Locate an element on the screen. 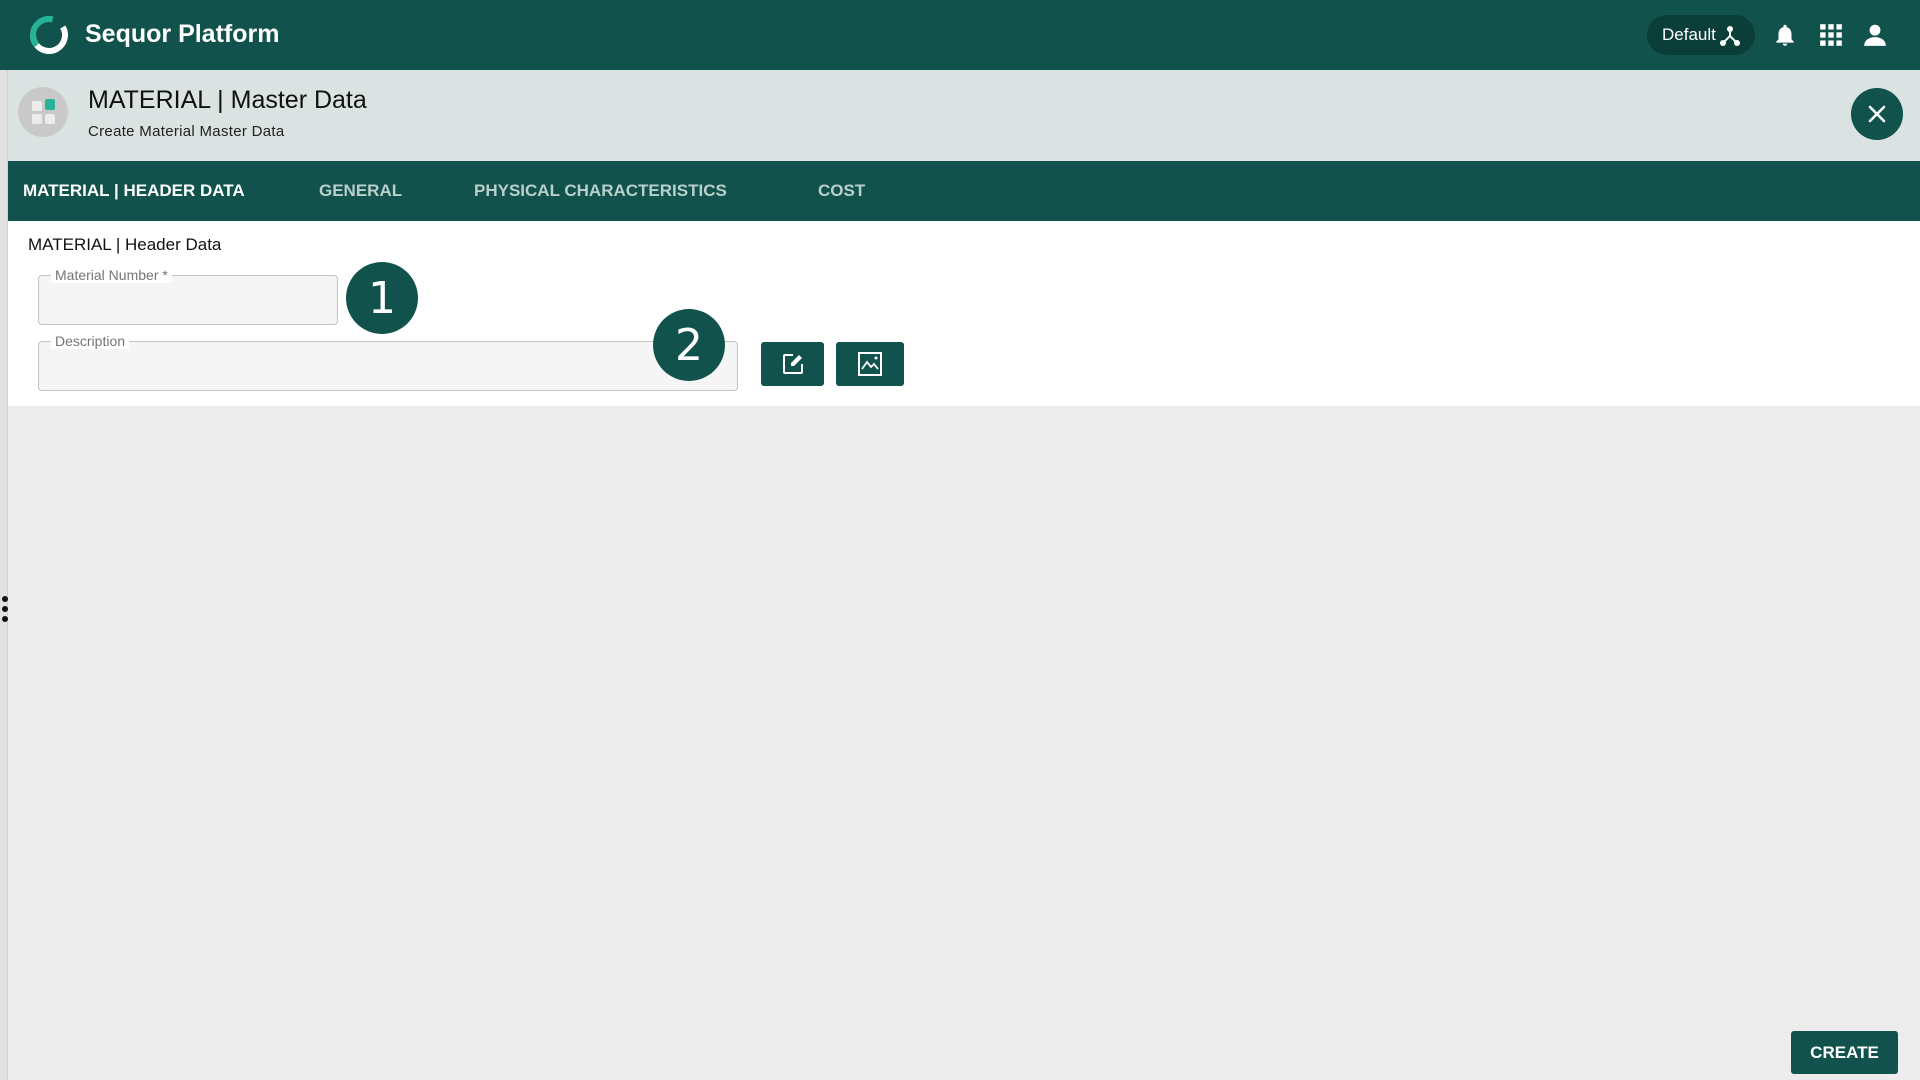 This screenshot has width=1920, height=1080. image-icon is located at coordinates (870, 364).